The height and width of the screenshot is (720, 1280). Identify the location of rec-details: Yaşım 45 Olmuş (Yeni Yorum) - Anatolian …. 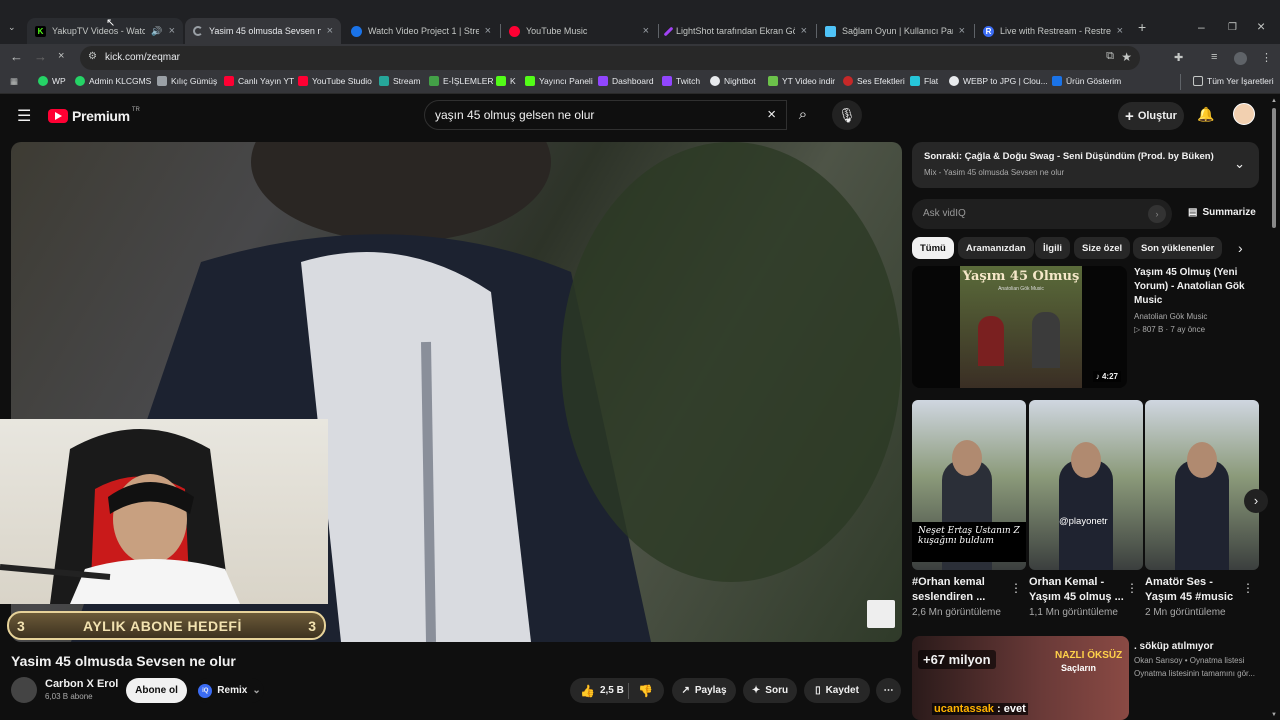
(1199, 301).